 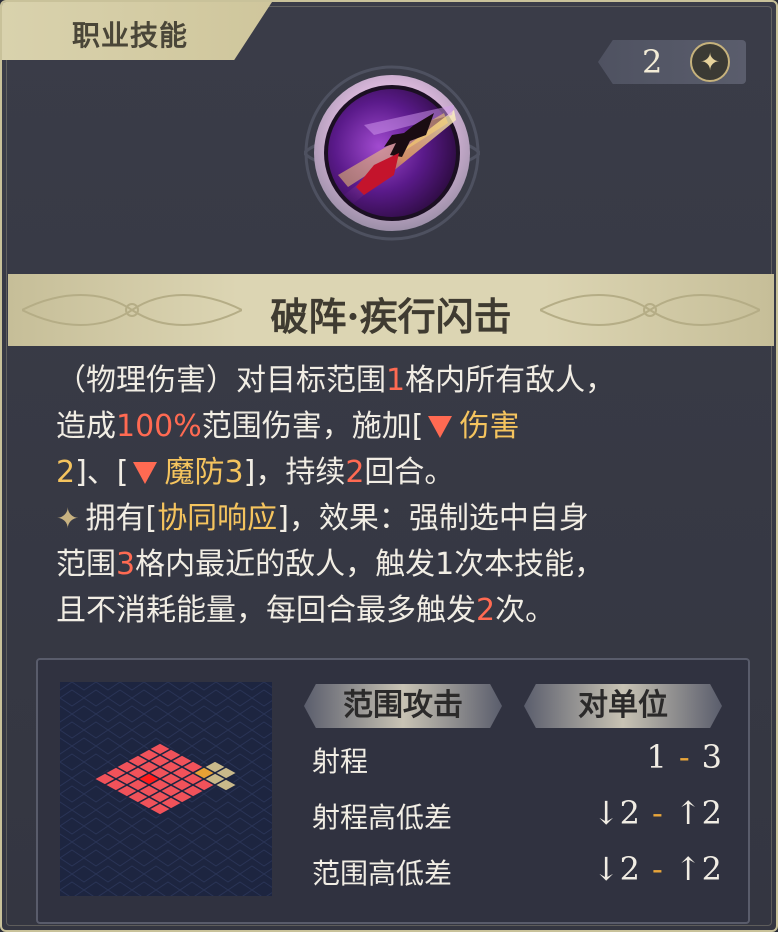 What do you see at coordinates (322, 518) in the screenshot?
I see `description-line: ✦ 拥有[协同响应]，效果：强制选中自身` at bounding box center [322, 518].